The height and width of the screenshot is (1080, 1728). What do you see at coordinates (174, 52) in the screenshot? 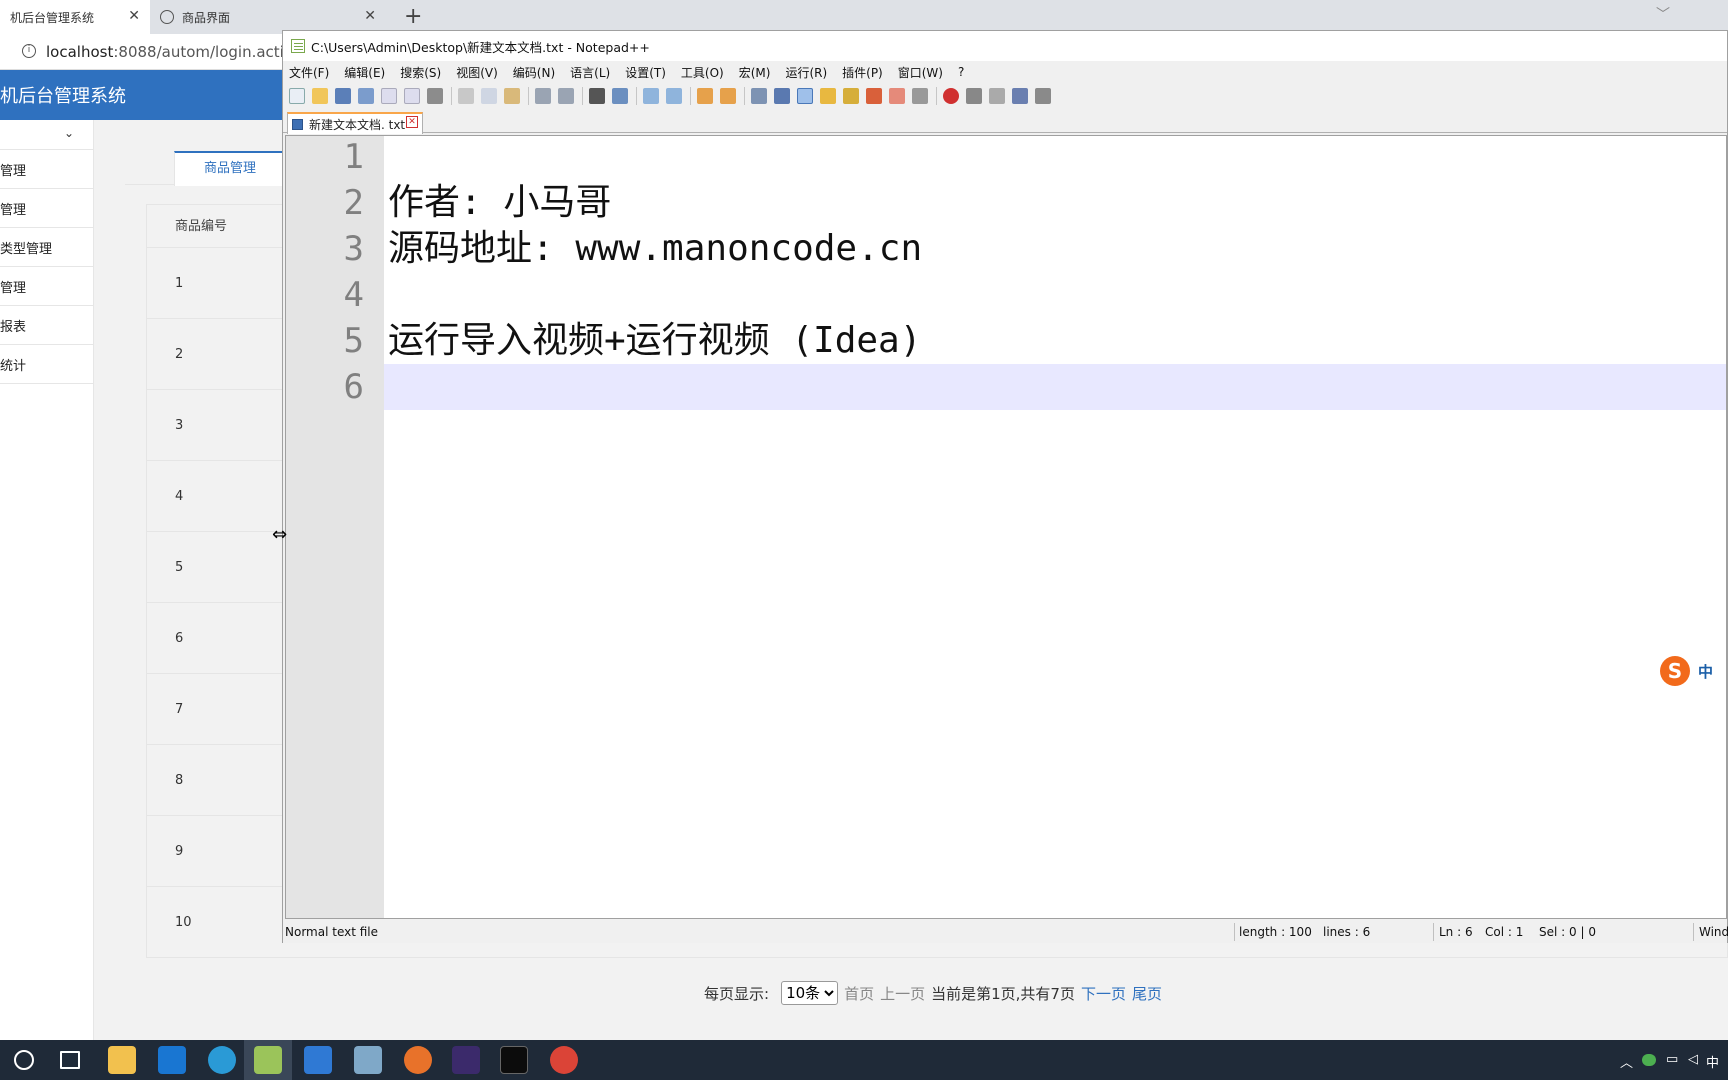
I see `url-text: localhost:8088/autom/login.action` at bounding box center [174, 52].